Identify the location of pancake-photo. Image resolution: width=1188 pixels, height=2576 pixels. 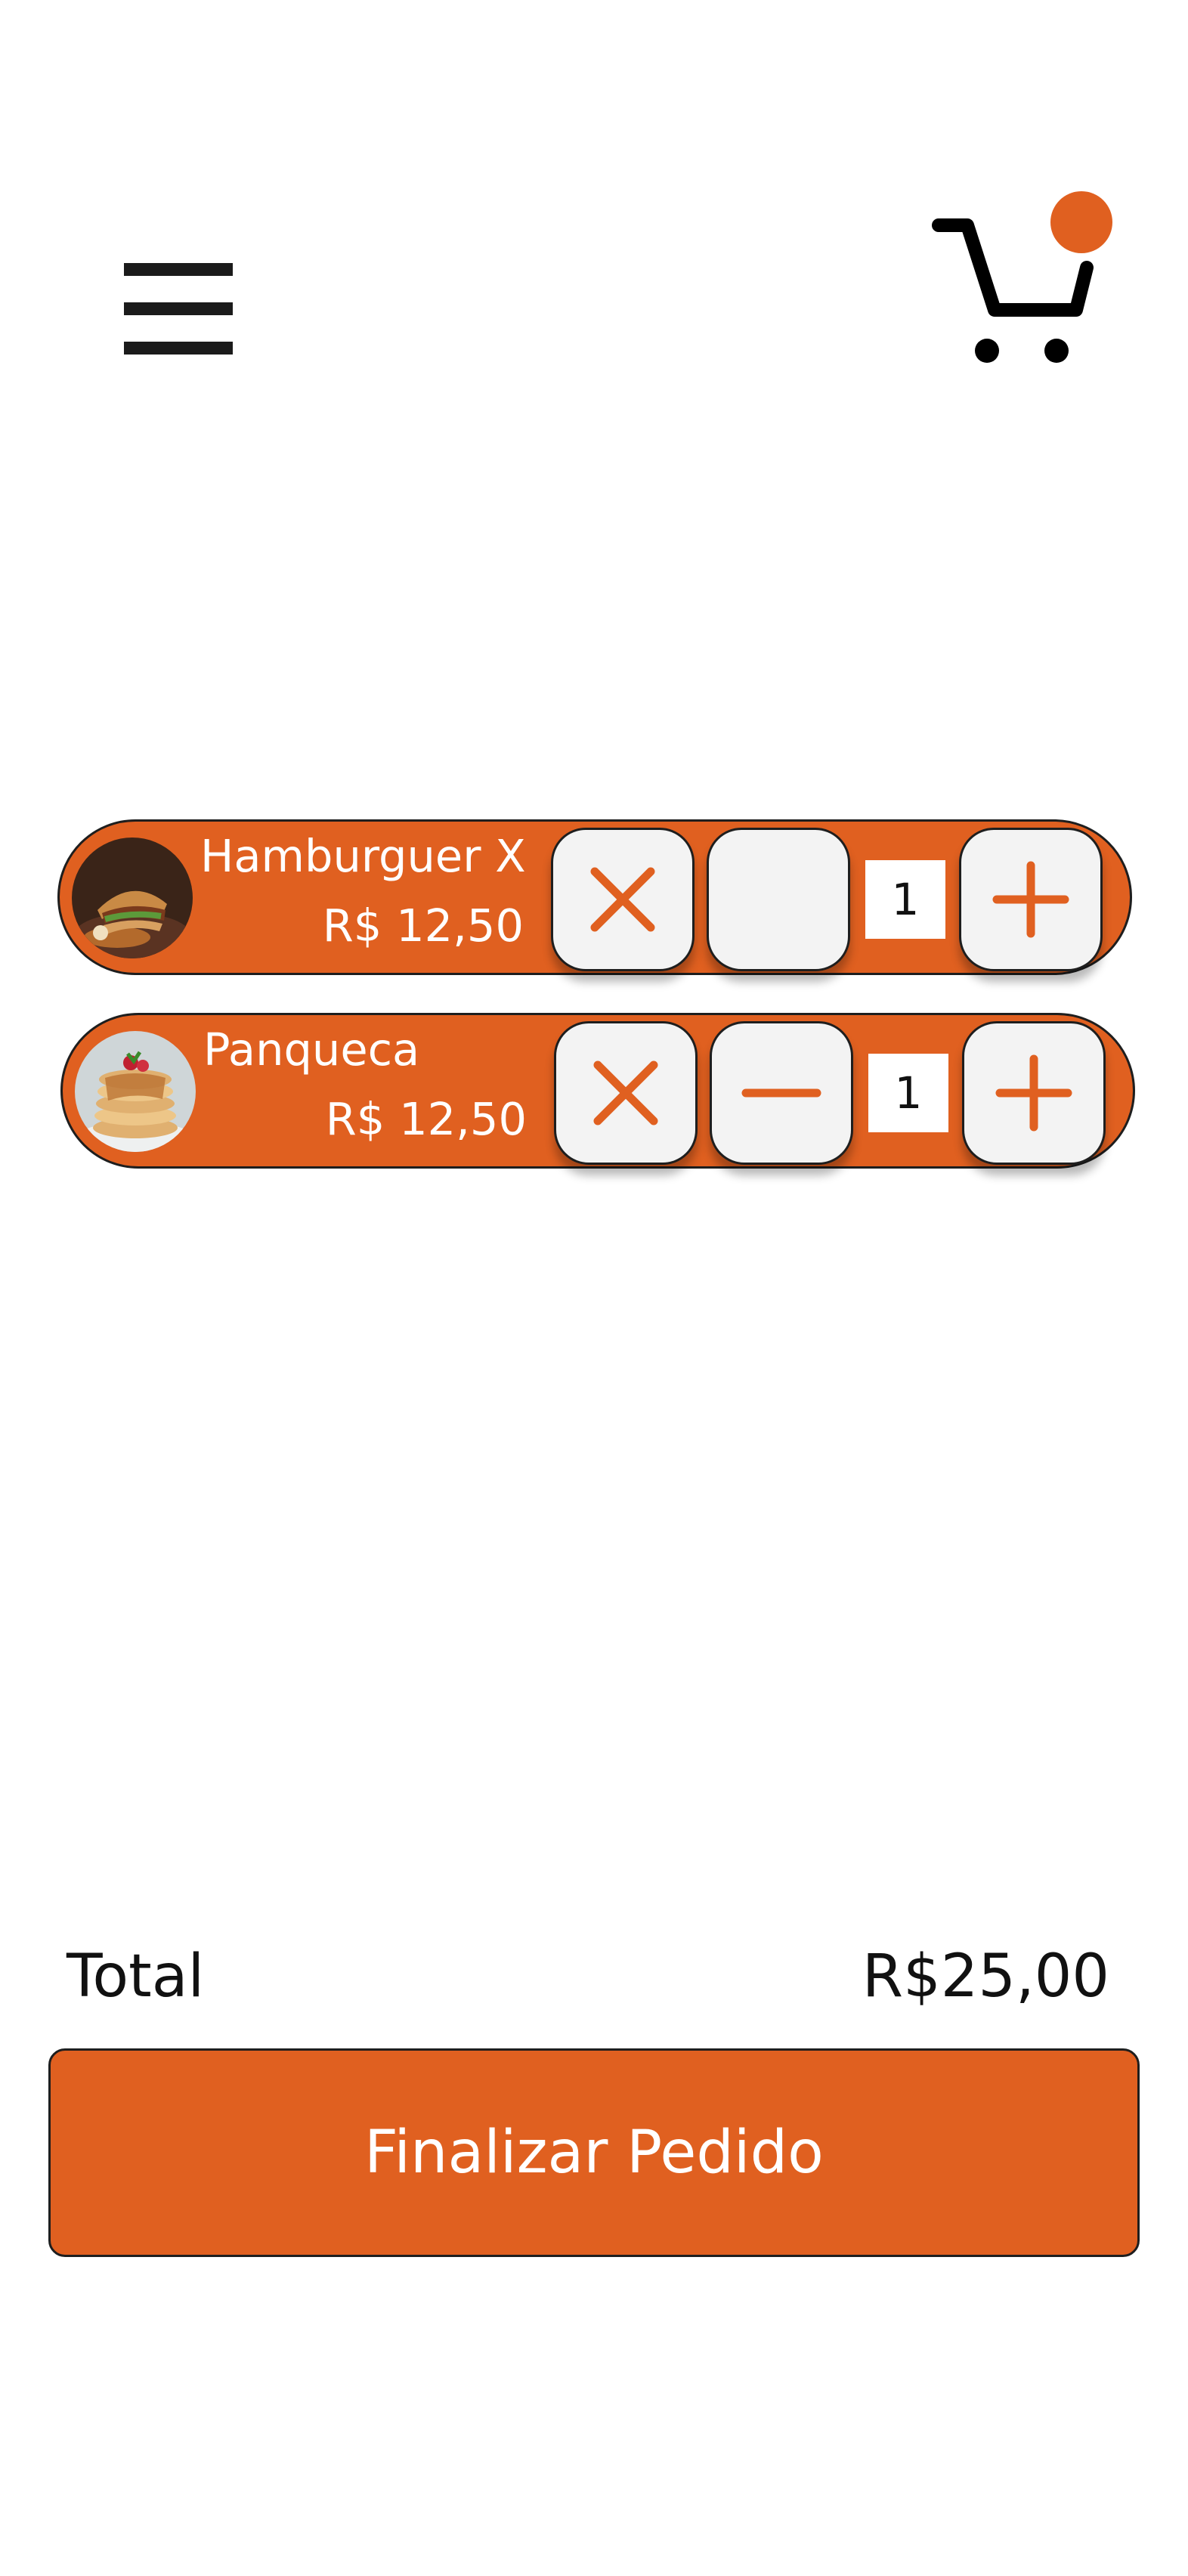
(136, 1091).